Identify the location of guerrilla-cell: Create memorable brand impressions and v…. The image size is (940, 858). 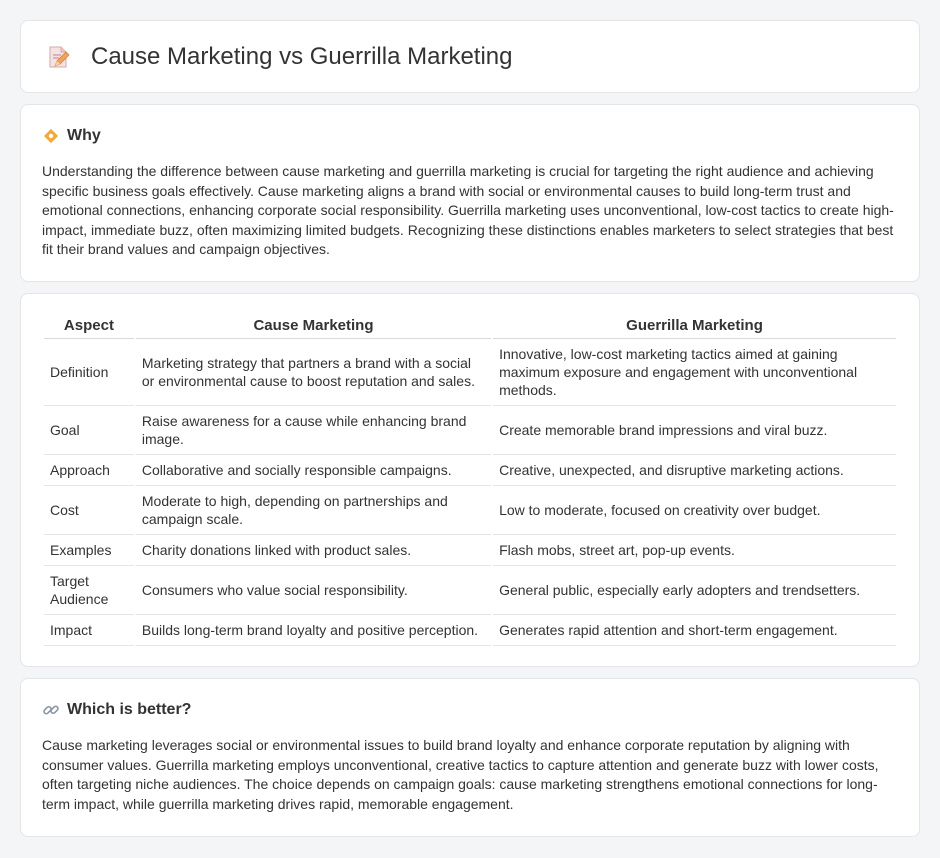
(694, 430).